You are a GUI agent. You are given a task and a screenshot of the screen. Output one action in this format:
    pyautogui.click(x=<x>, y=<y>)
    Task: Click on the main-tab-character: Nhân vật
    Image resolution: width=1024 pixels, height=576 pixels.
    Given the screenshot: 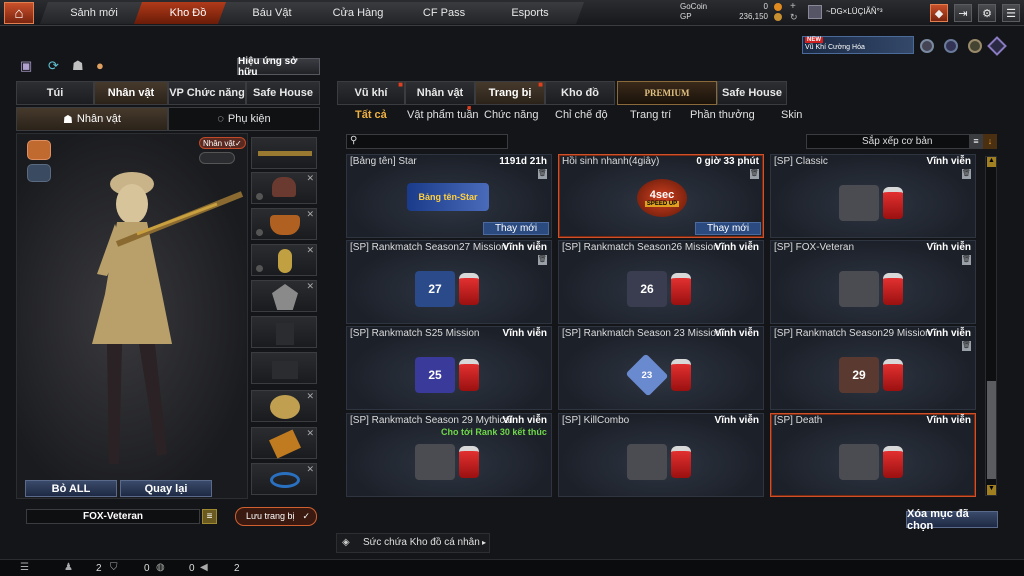 What is the action you would take?
    pyautogui.click(x=440, y=93)
    